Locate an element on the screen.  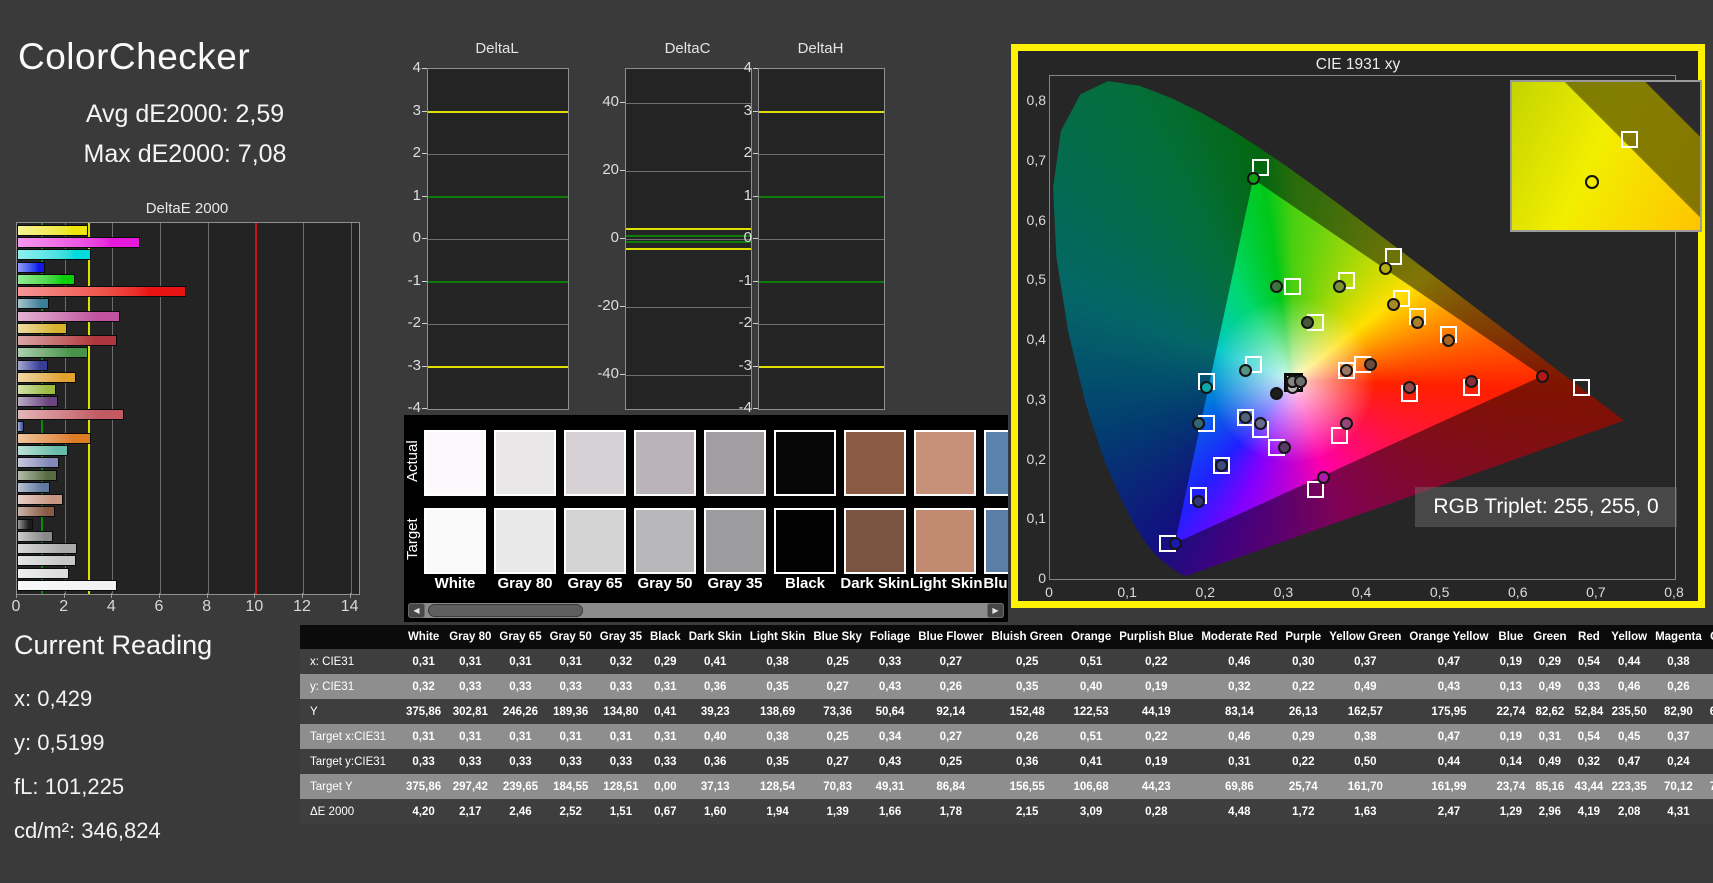
table-cell: 1,72 is located at coordinates (1303, 811).